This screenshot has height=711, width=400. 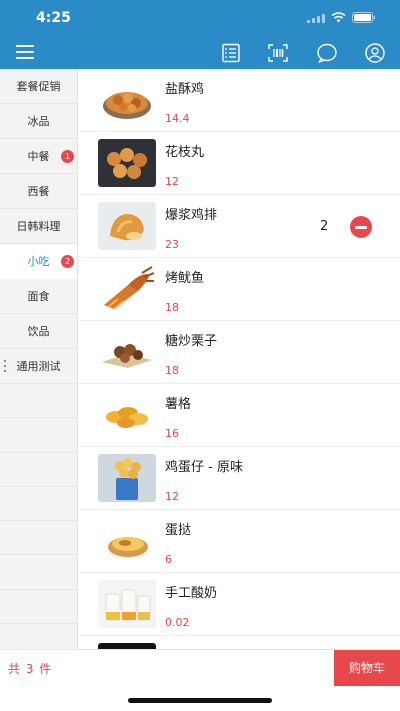 What do you see at coordinates (191, 341) in the screenshot?
I see `product-name: 糖炒栗子` at bounding box center [191, 341].